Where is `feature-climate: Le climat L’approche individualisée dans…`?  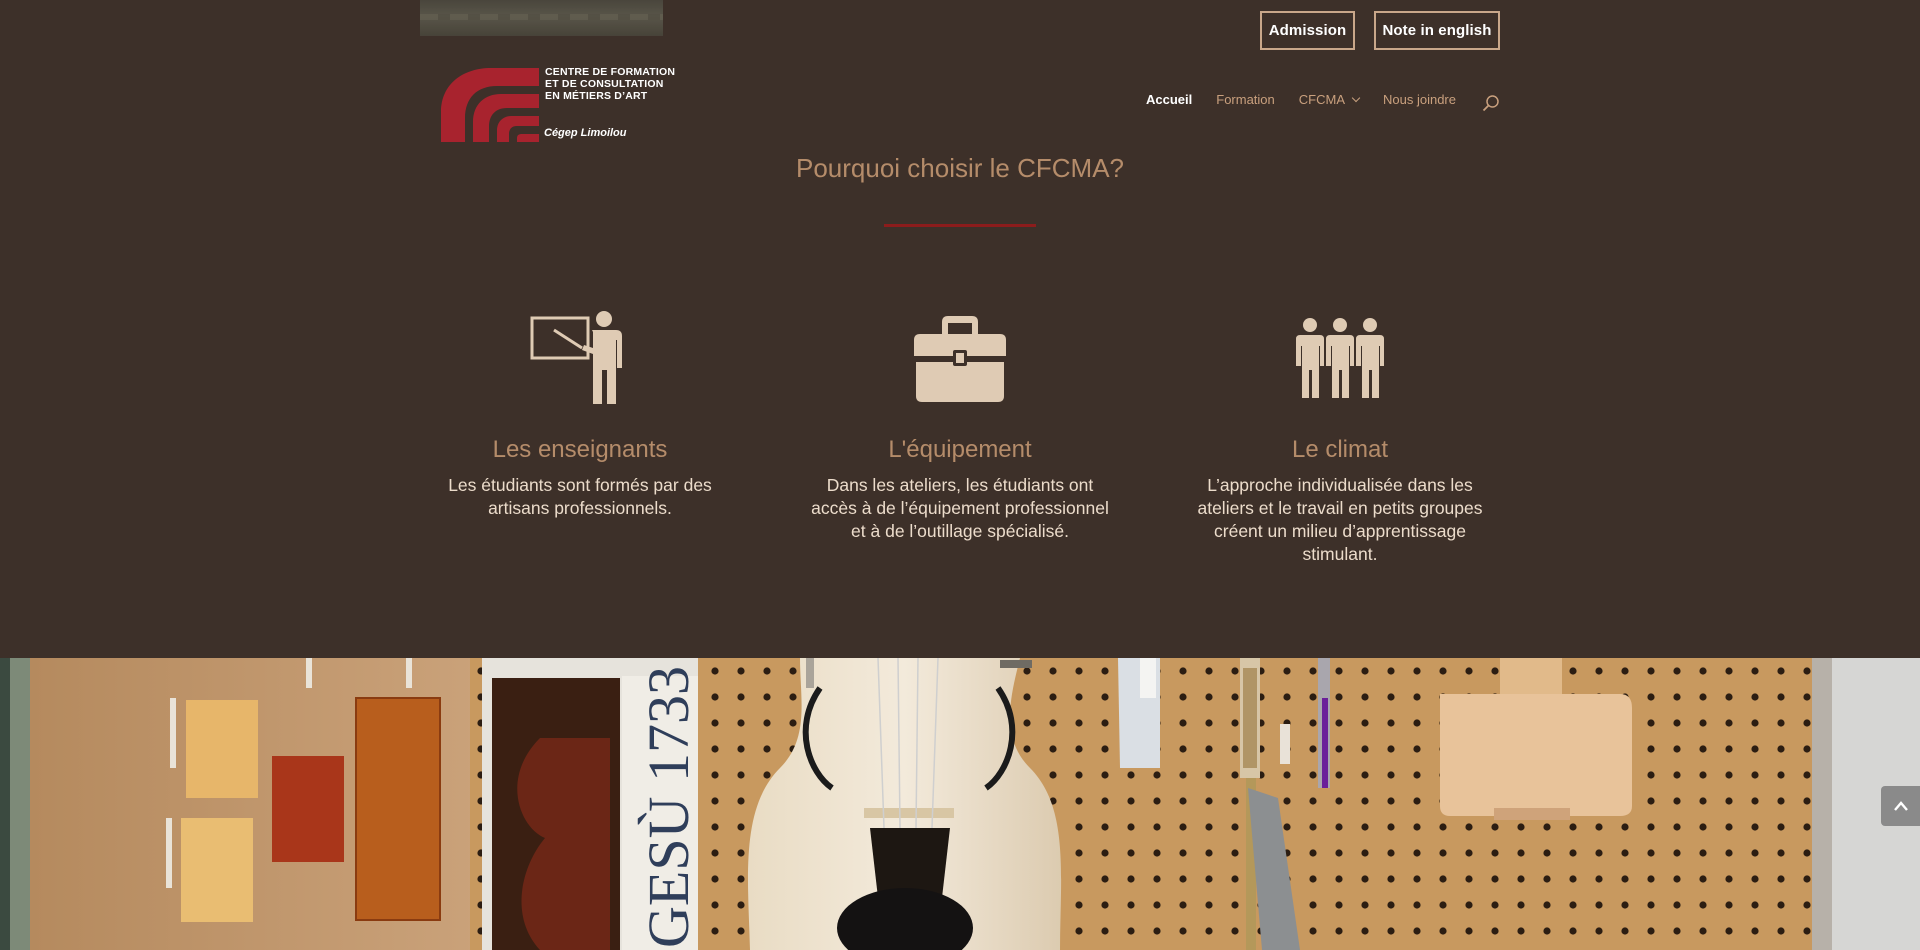
feature-climate: Le climat L’approche individualisée dans… is located at coordinates (1340, 438).